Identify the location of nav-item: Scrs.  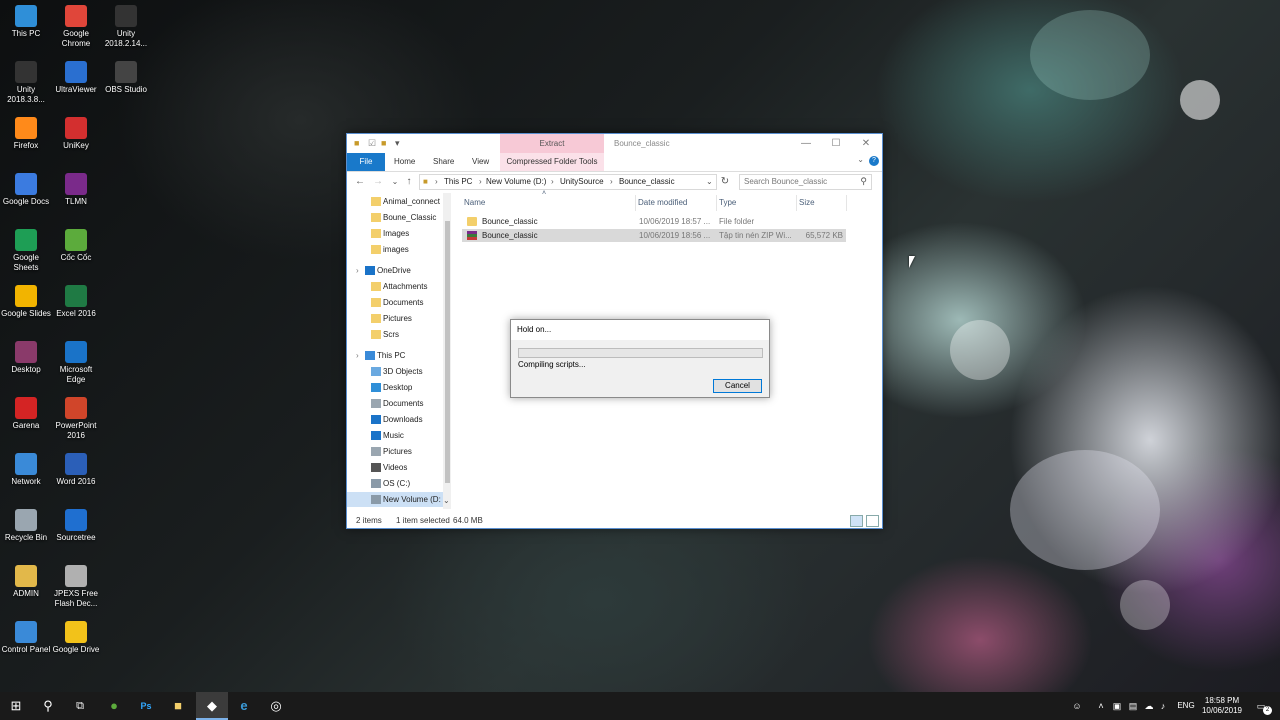
(395, 334).